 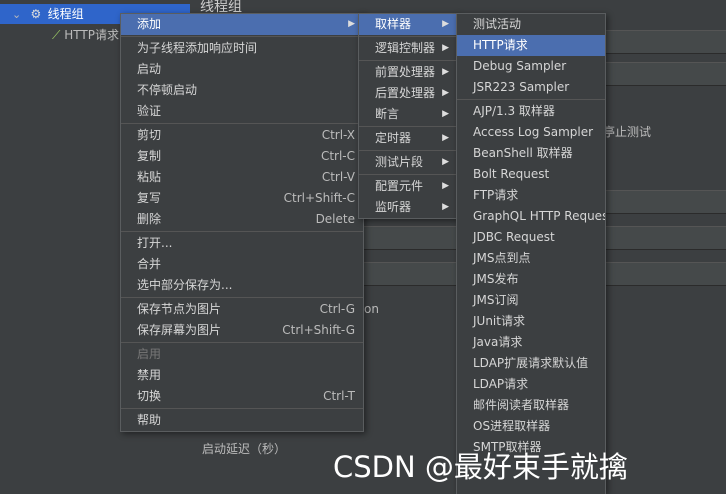 I want to click on menu-item-copy: 复制 Ctrl-C, so click(x=242, y=156).